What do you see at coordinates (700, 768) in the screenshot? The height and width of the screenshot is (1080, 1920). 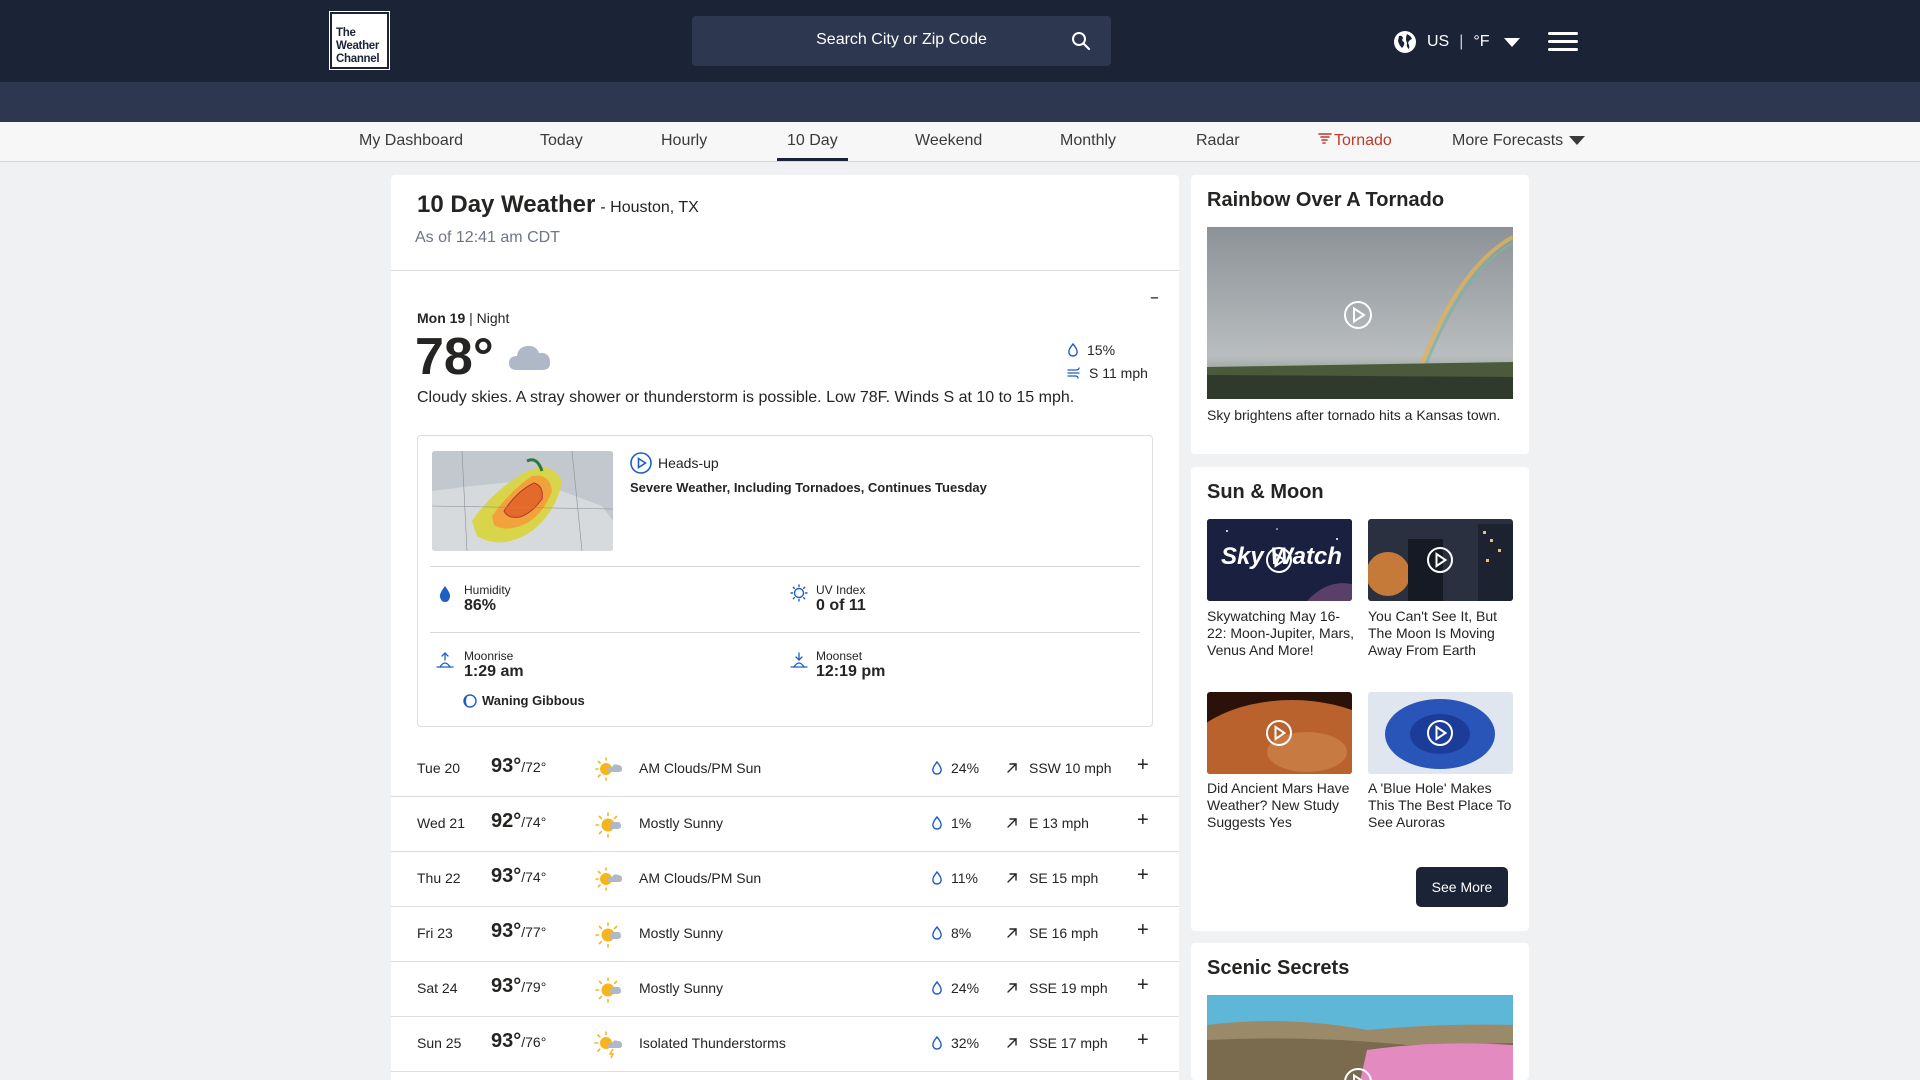 I see `forecast-condition: AM Clouds/PM Sun` at bounding box center [700, 768].